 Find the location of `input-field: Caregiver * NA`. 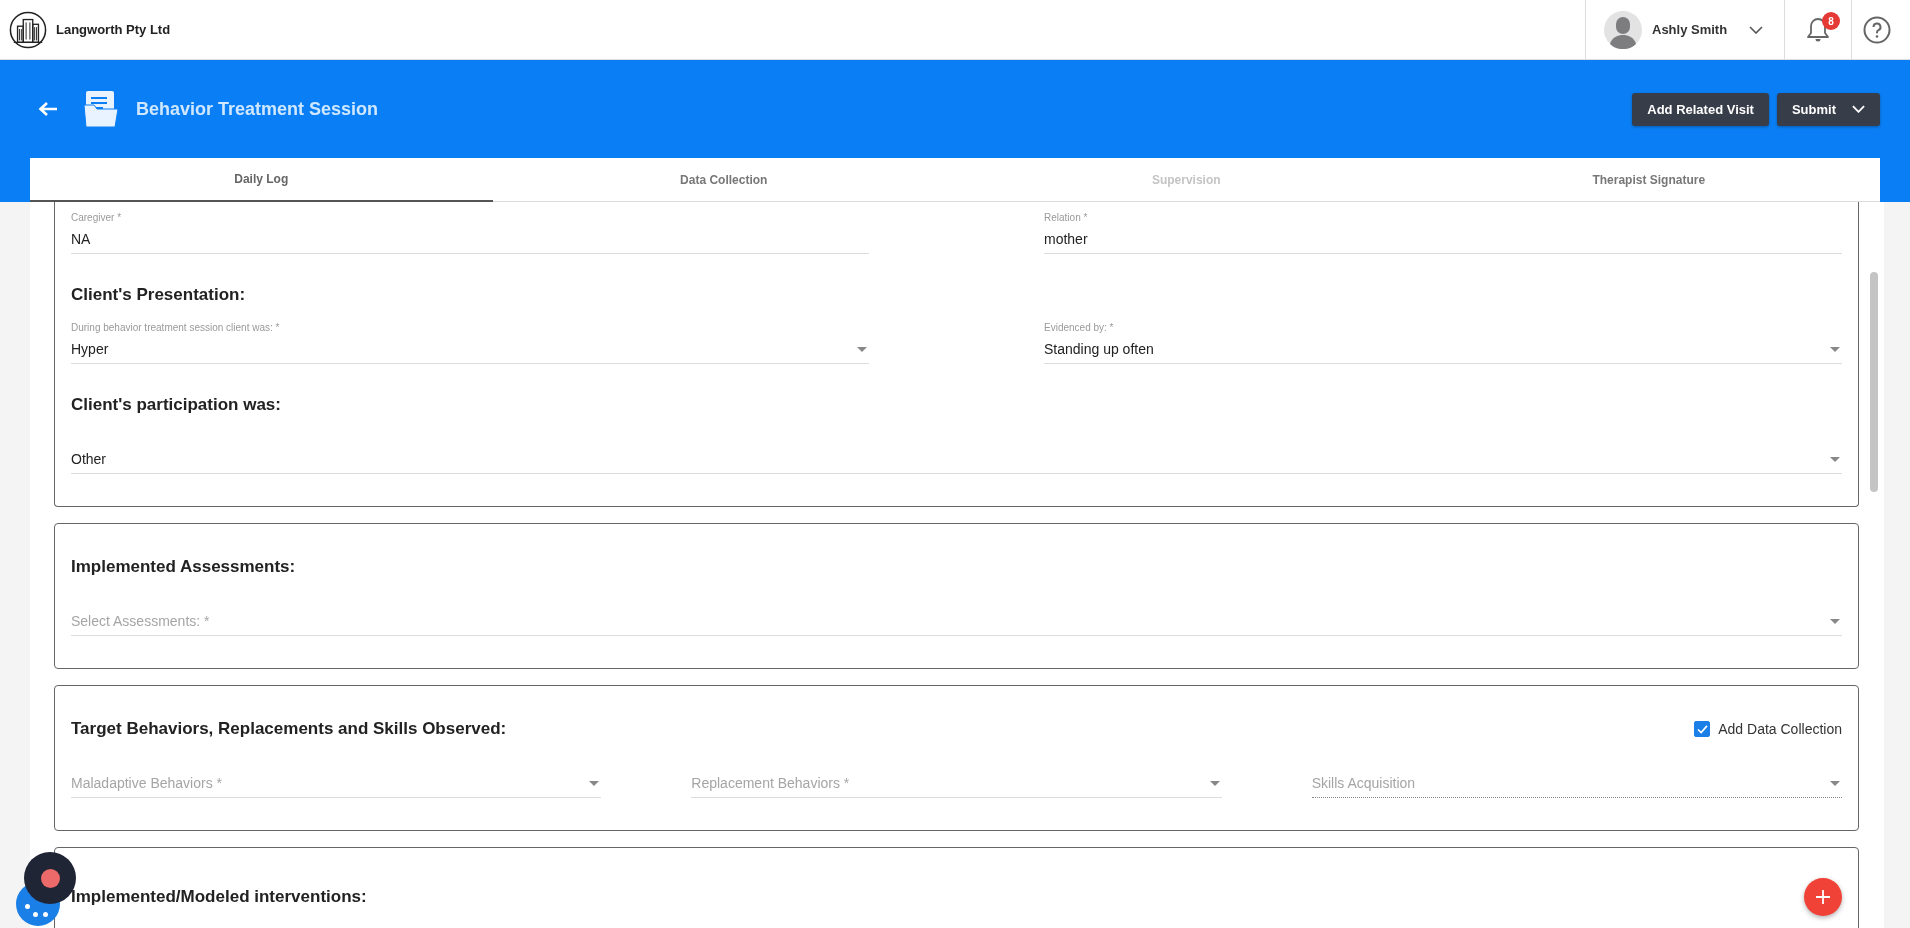

input-field: Caregiver * NA is located at coordinates (470, 233).